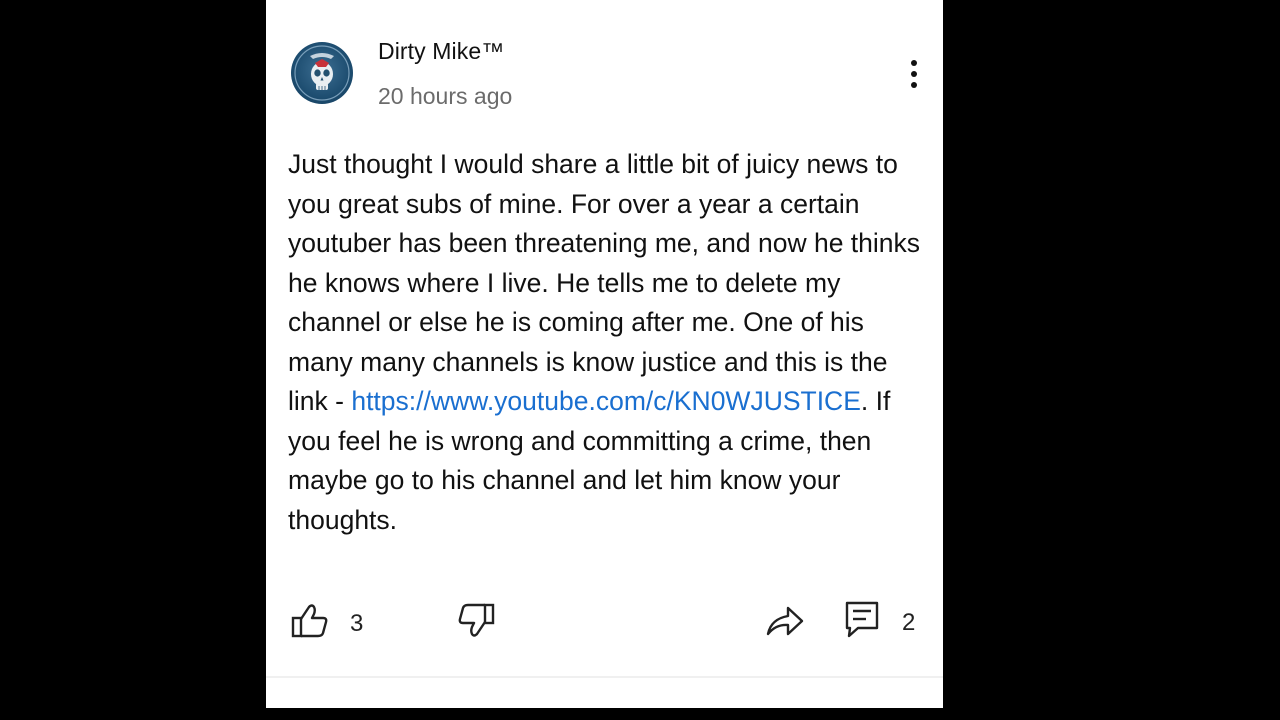 The height and width of the screenshot is (720, 1280). I want to click on share-icon, so click(785, 621).